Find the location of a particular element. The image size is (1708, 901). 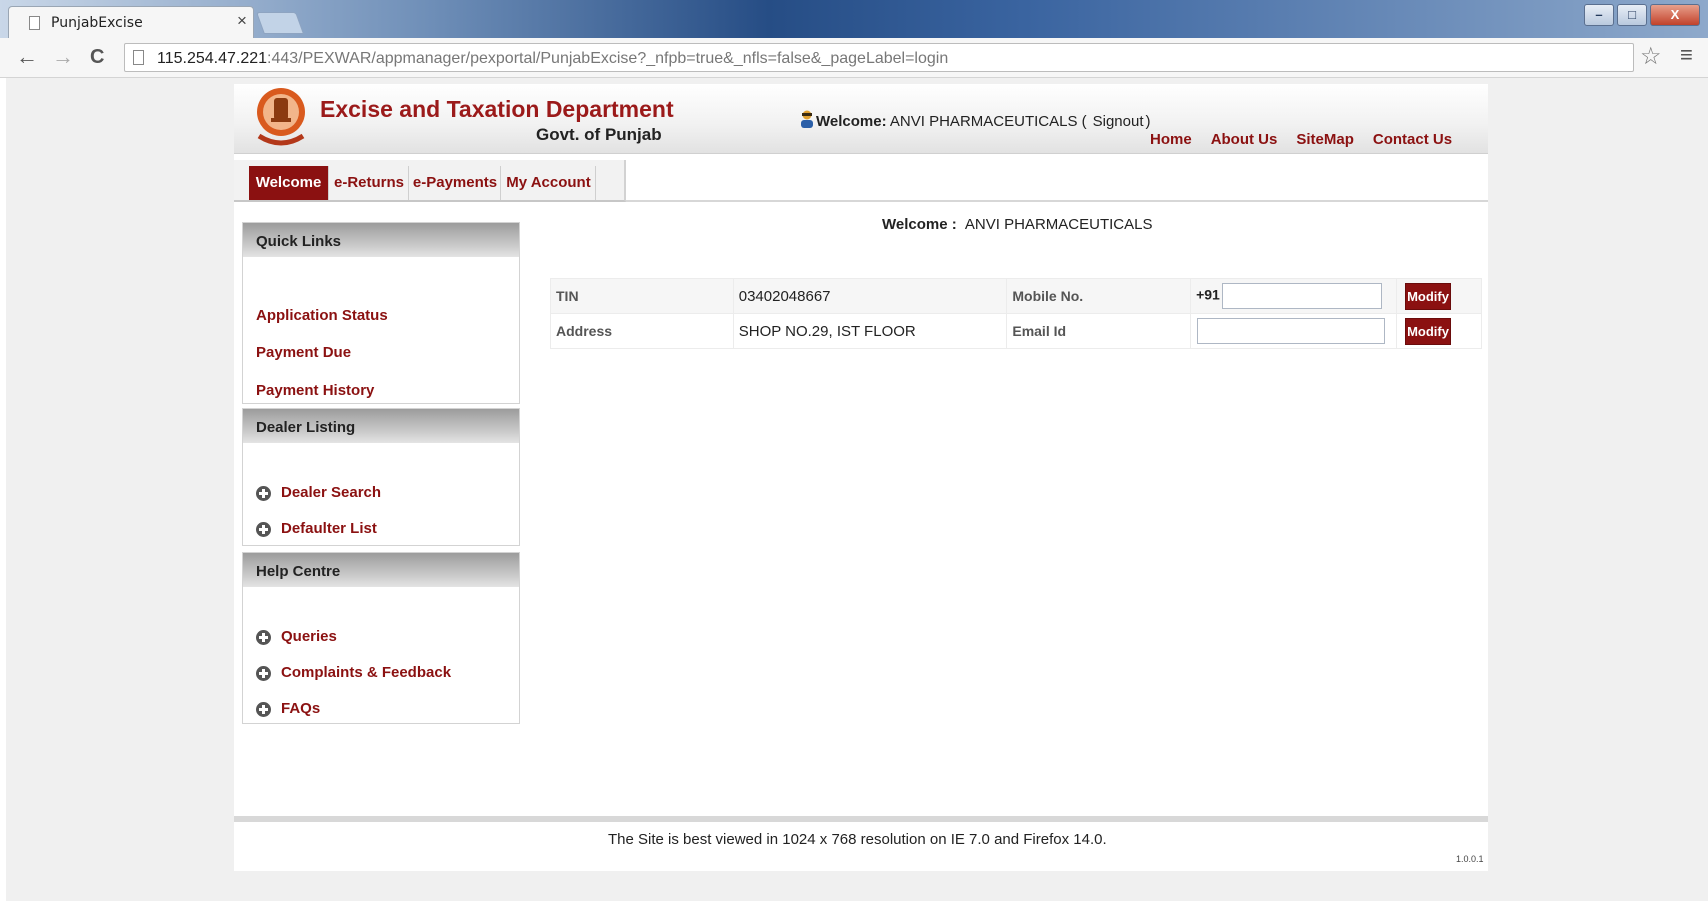

sitemap-link: SiteMap is located at coordinates (1325, 139).